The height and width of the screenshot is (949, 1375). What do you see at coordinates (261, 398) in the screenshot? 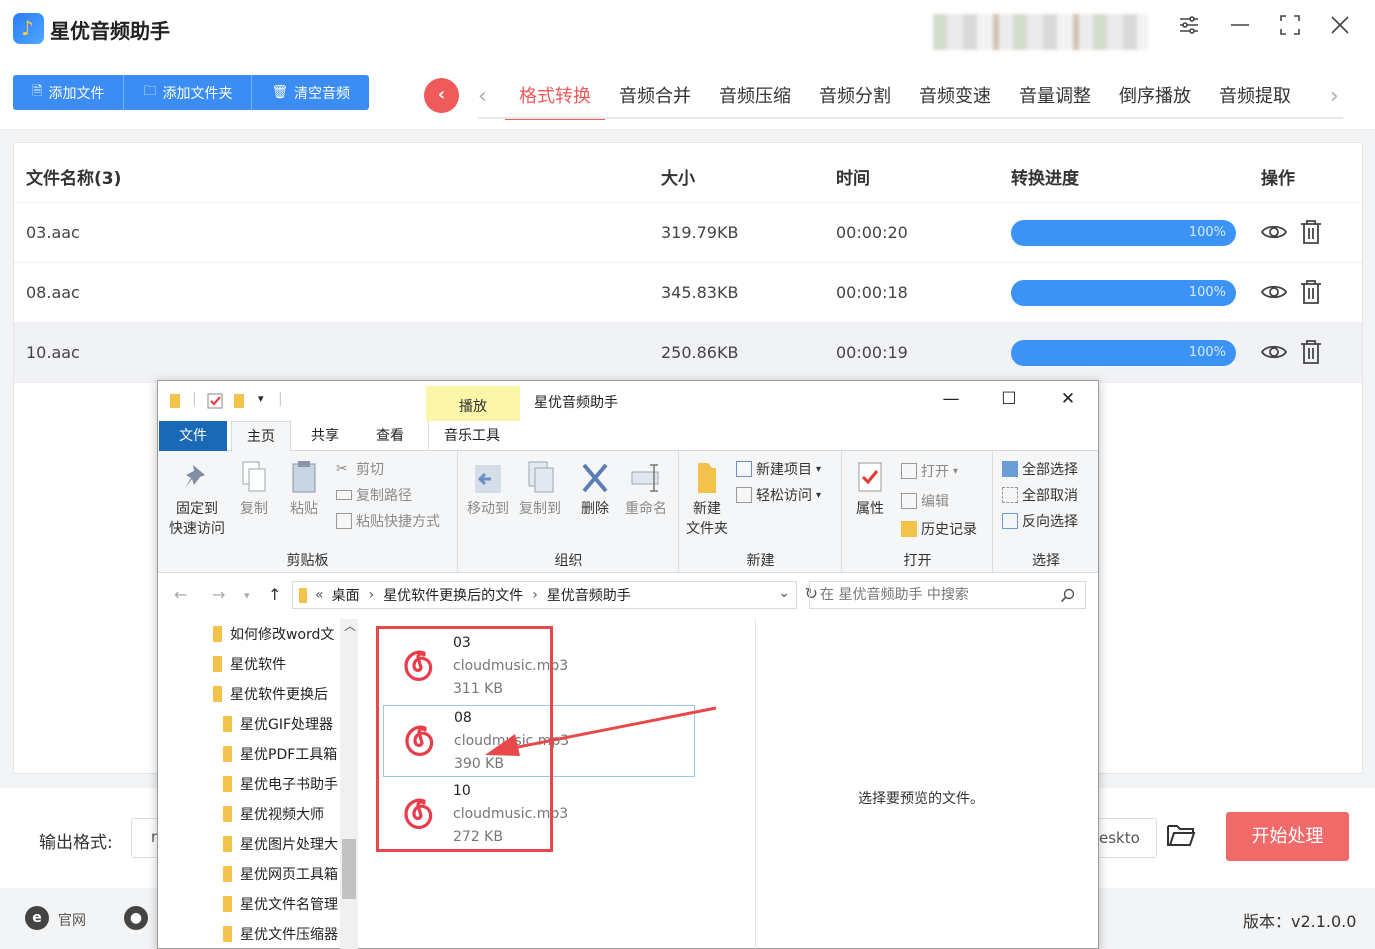
I see `quick-access-dropdown-icon: ▾` at bounding box center [261, 398].